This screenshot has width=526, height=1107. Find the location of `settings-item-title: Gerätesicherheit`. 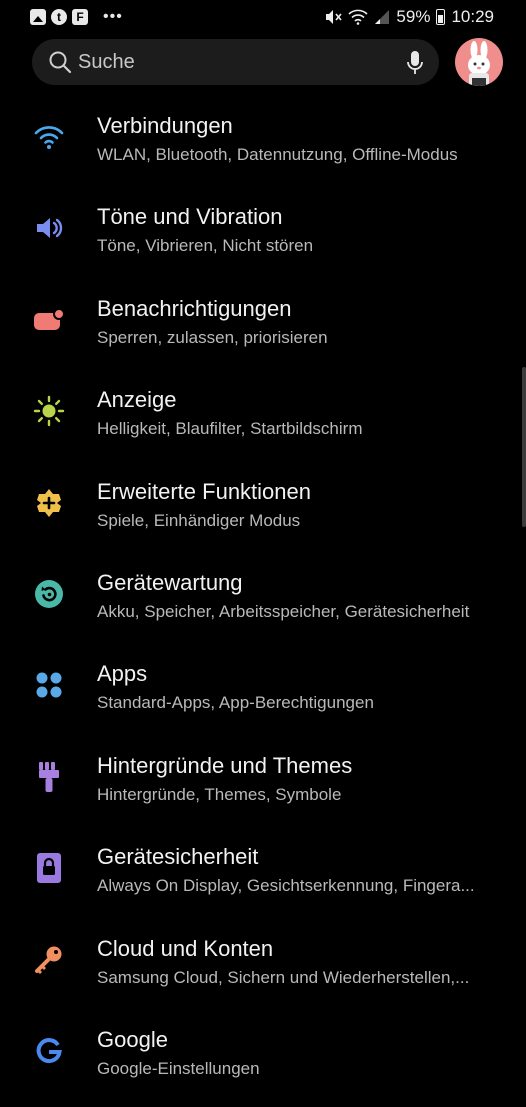

settings-item-title: Gerätesicherheit is located at coordinates (178, 857).